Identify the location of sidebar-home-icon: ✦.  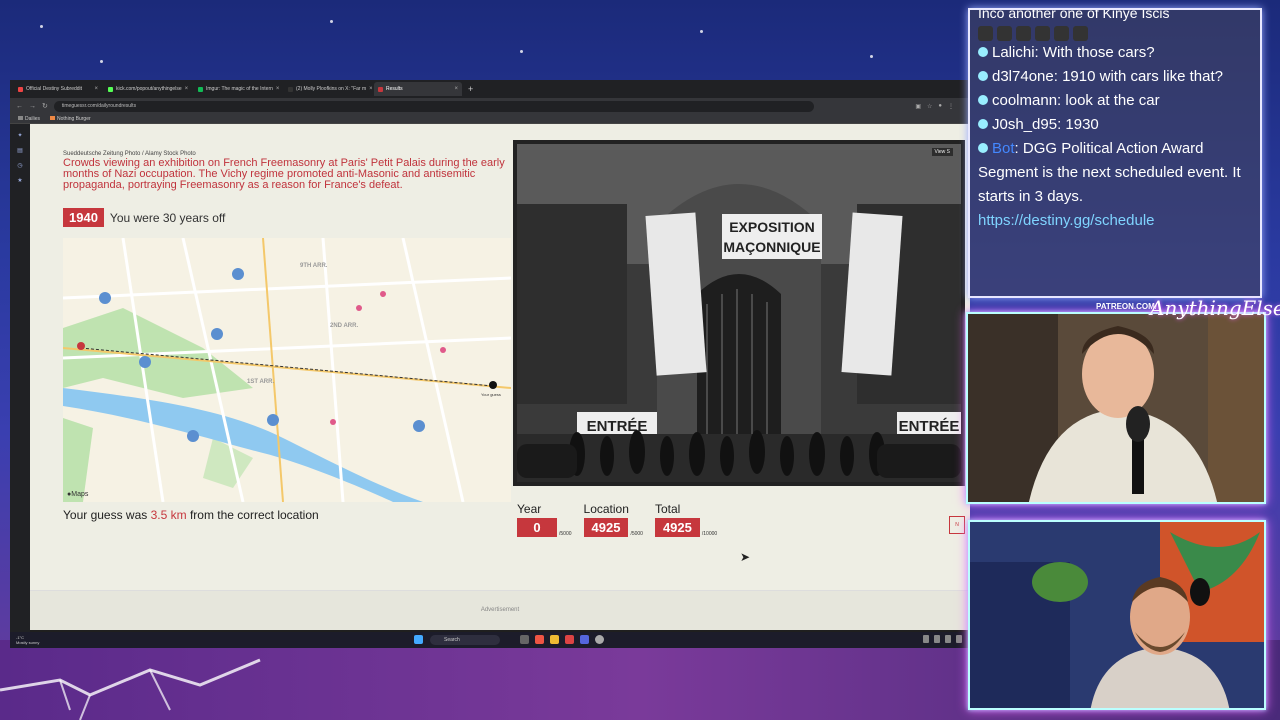
(19, 135).